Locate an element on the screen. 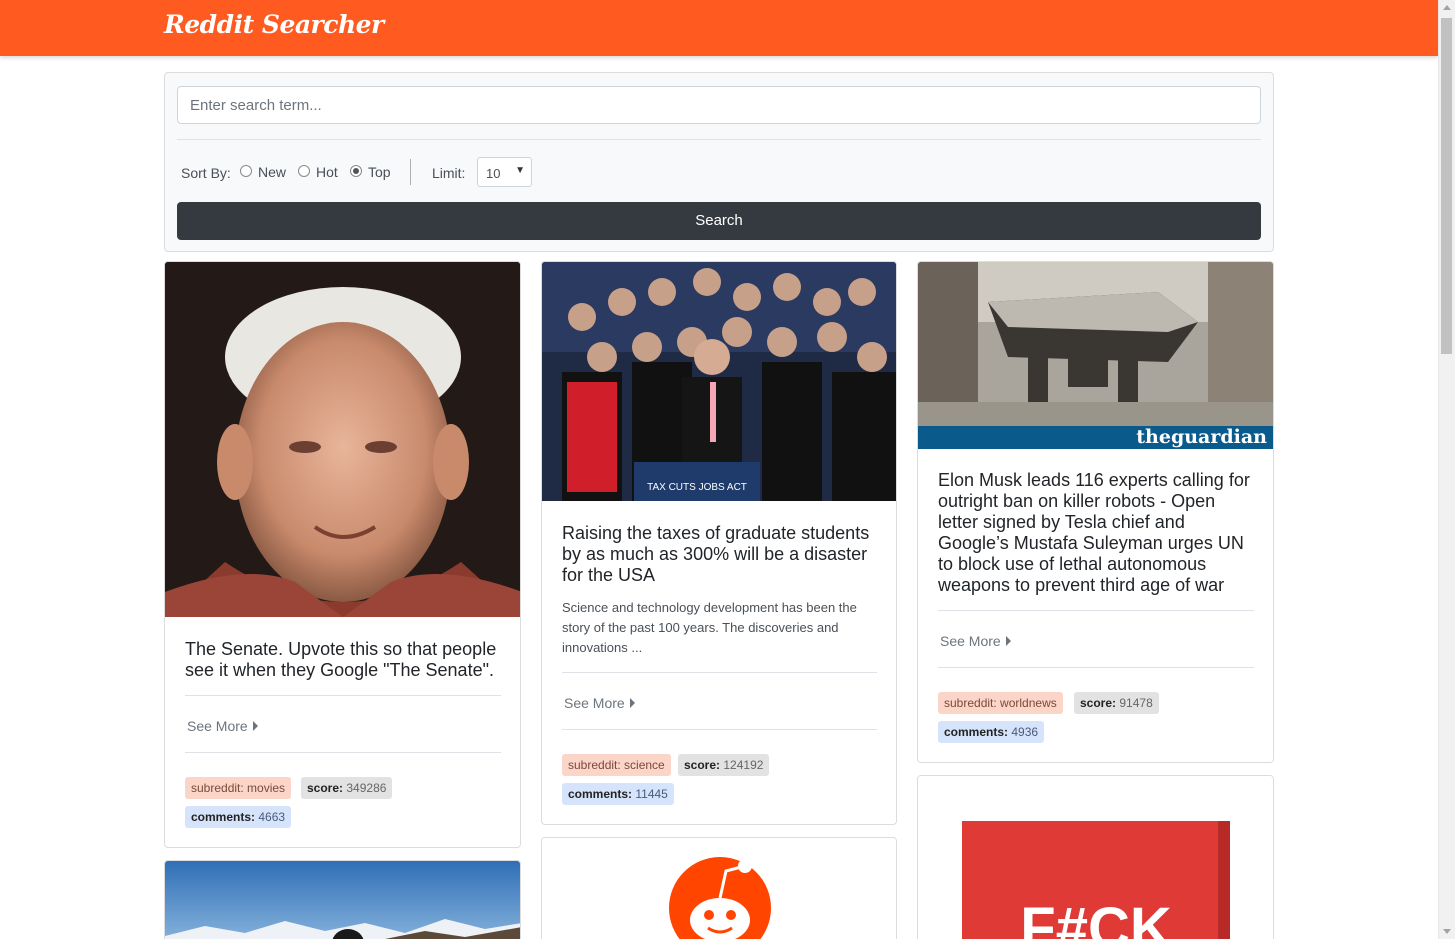 This screenshot has height=939, width=1455. page-scrollbar is located at coordinates (1446, 469).